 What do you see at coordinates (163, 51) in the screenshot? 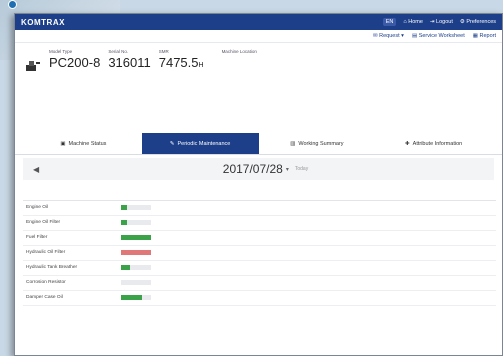
I see `smr-label: SMR` at bounding box center [163, 51].